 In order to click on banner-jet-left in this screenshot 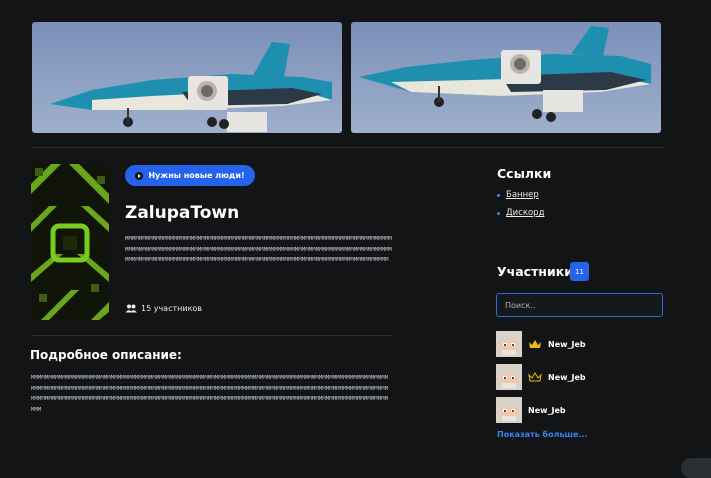, I will do `click(187, 77)`.